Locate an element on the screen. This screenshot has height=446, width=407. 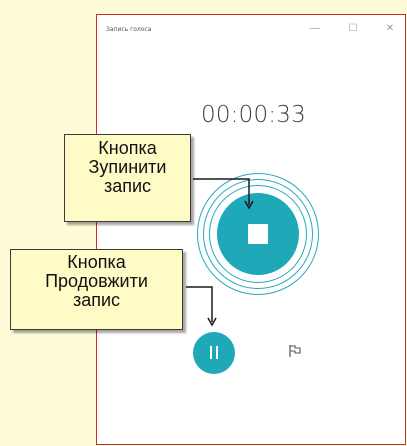
callout-stop-line1: Кнопка is located at coordinates (127, 148).